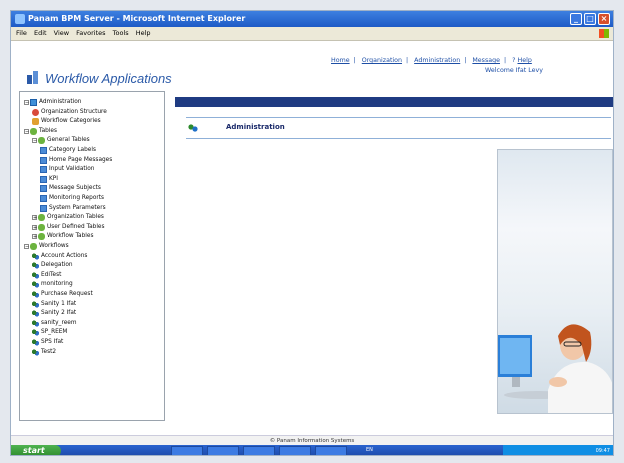  I want to click on tree-node: Purchase Request, so click(62, 294).